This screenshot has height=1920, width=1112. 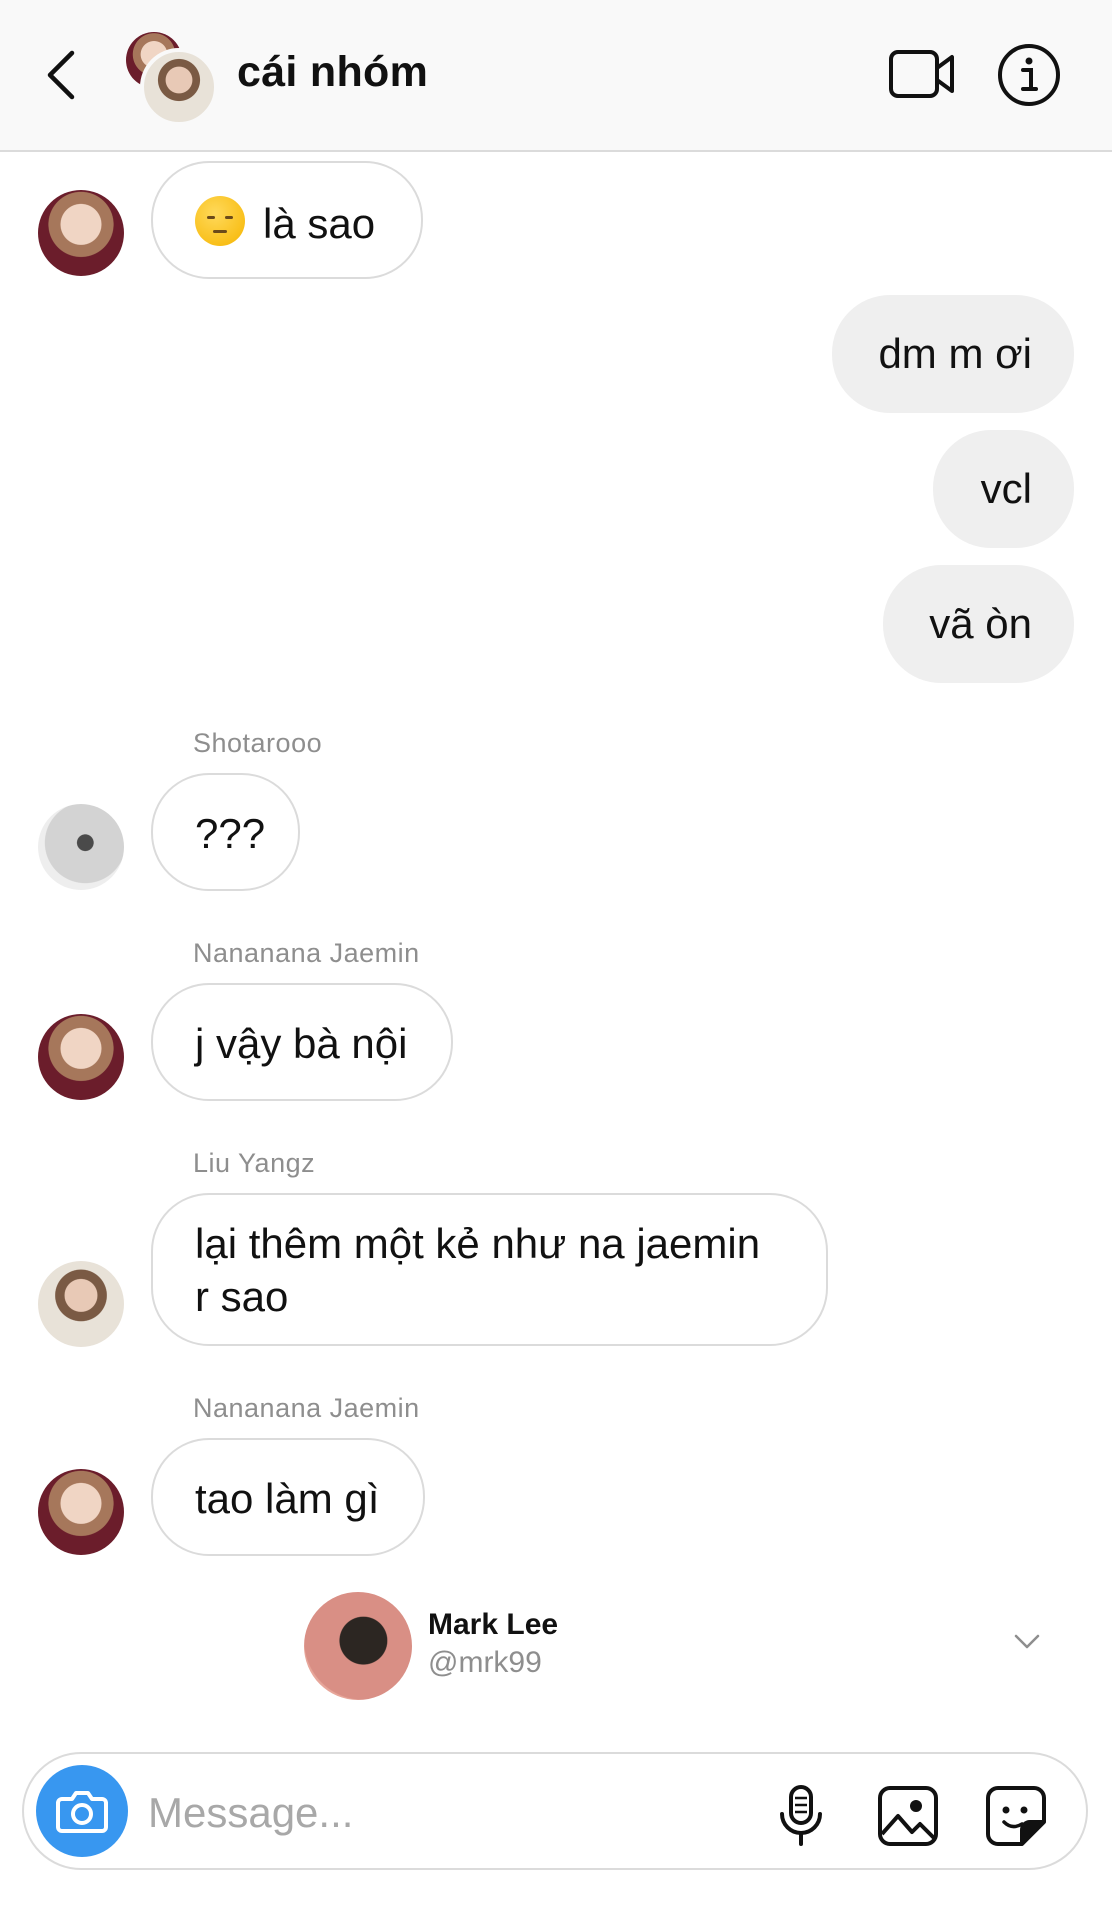 I want to click on message-bubble-incoming: j vậy bà nội, so click(x=302, y=1042).